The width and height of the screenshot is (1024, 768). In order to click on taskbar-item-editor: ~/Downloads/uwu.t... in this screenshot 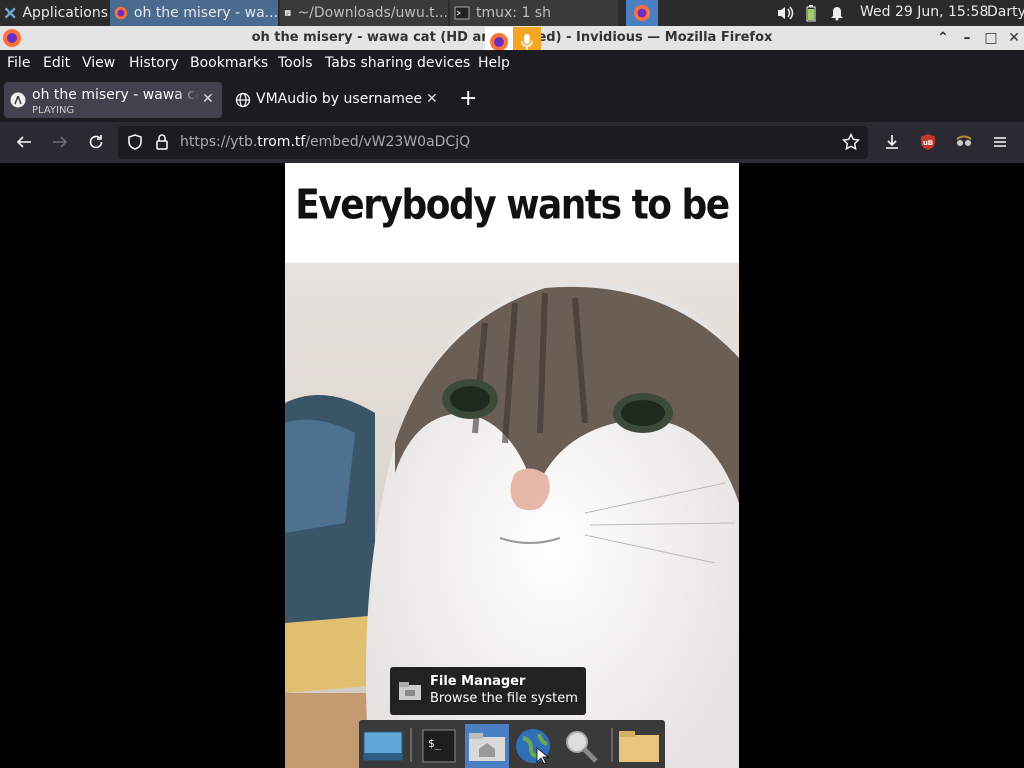, I will do `click(364, 13)`.